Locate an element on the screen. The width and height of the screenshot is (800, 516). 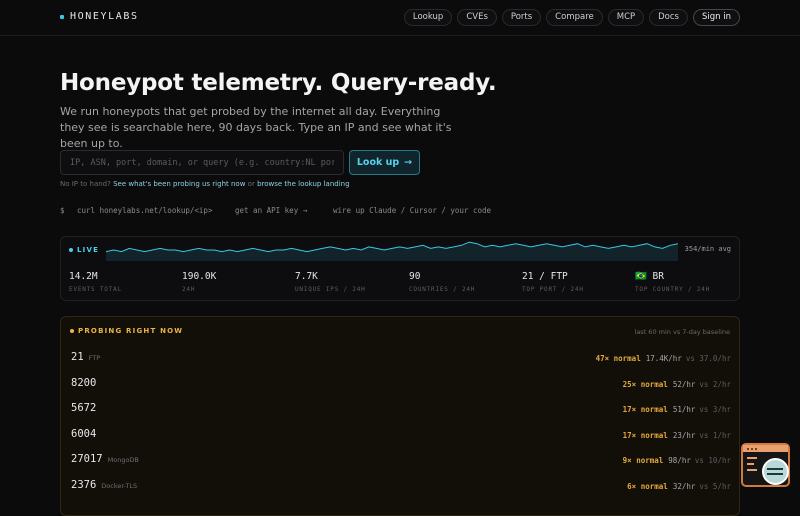
prompt-symbol: $ is located at coordinates (62, 210).